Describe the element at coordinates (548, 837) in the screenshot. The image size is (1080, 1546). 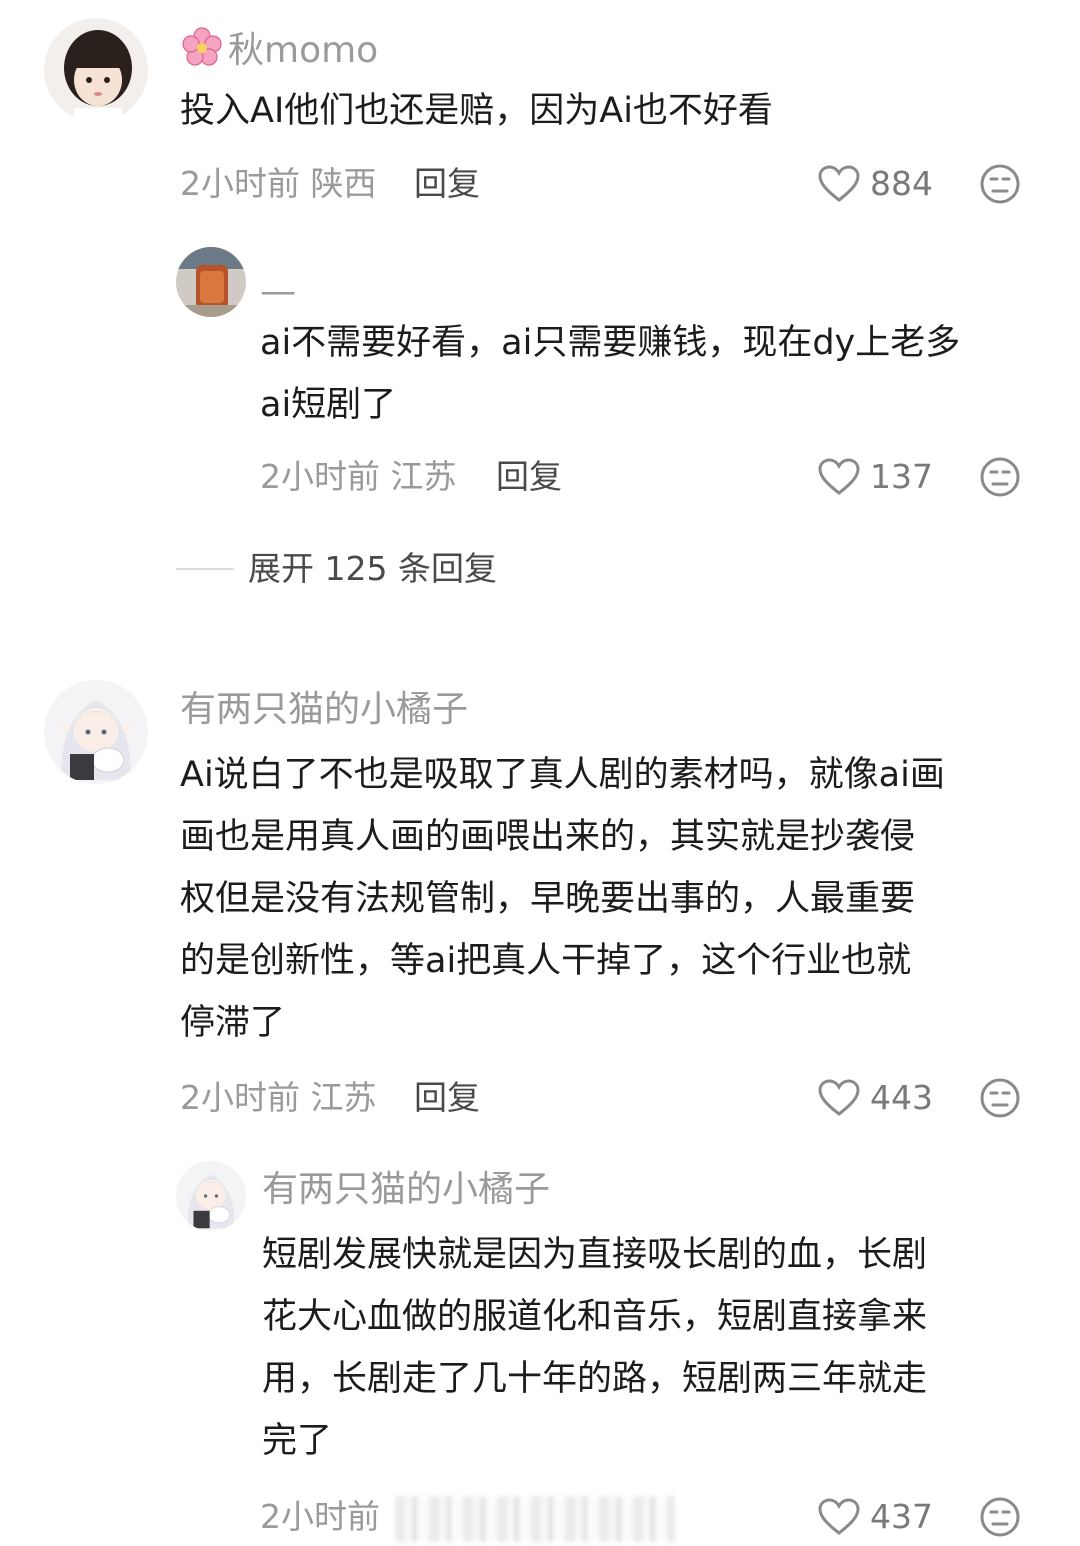
I see `comment-text-line: 画也是用真人画的画喂出来的，其实就是抄袭侵` at that location.